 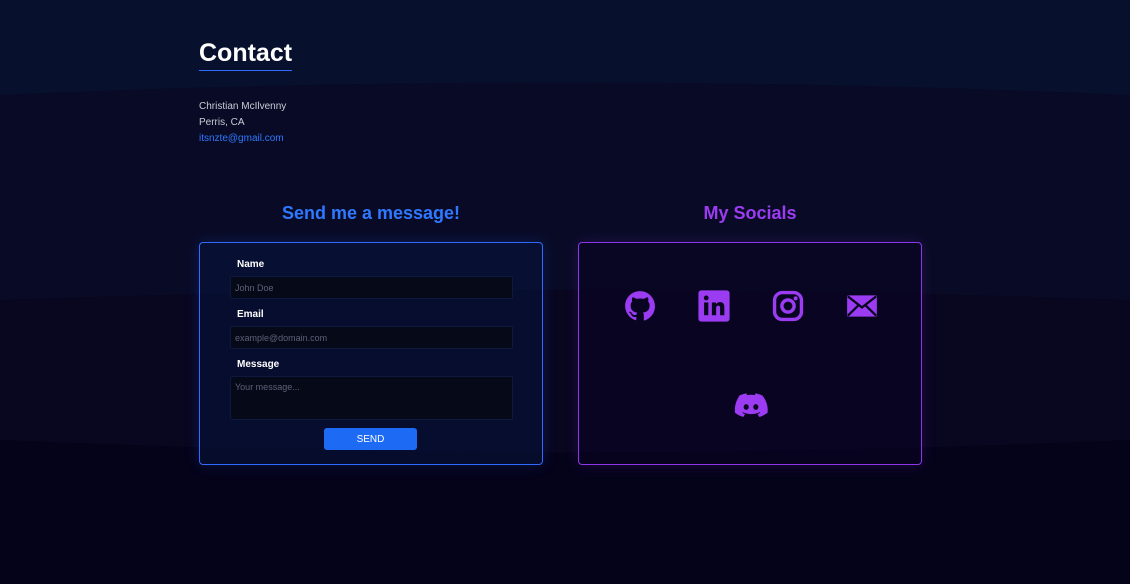 What do you see at coordinates (241, 138) in the screenshot?
I see `contact-email-link: itsnzte@gmail.com` at bounding box center [241, 138].